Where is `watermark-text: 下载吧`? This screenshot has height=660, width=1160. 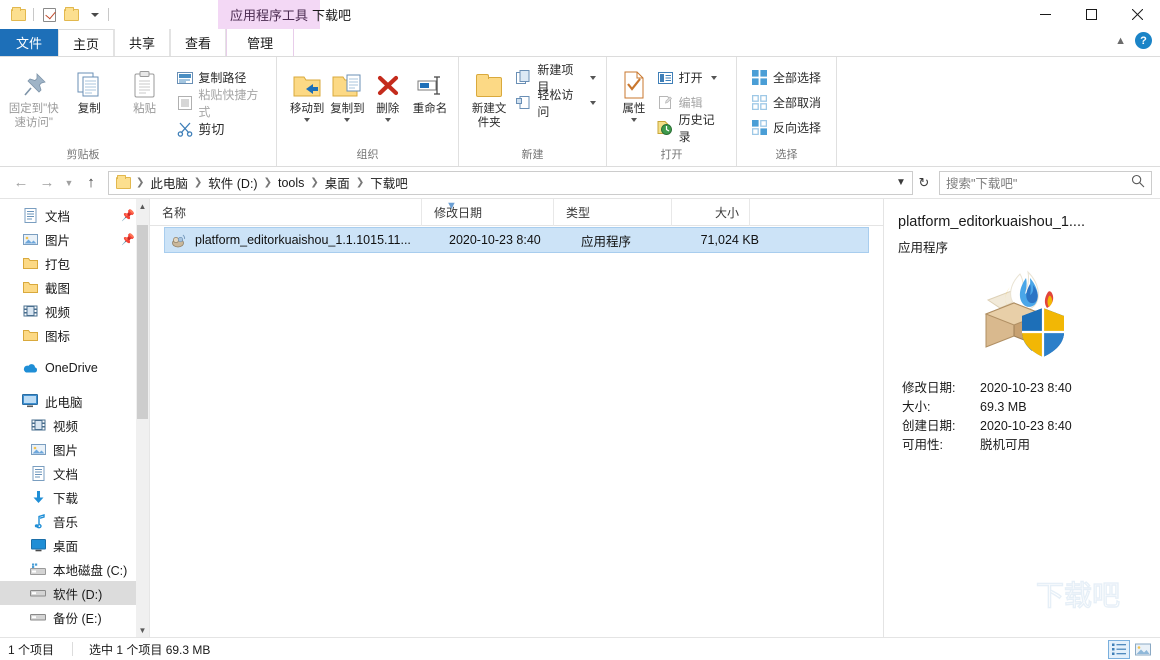
watermark-text: 下载吧 is located at coordinates (1078, 595).